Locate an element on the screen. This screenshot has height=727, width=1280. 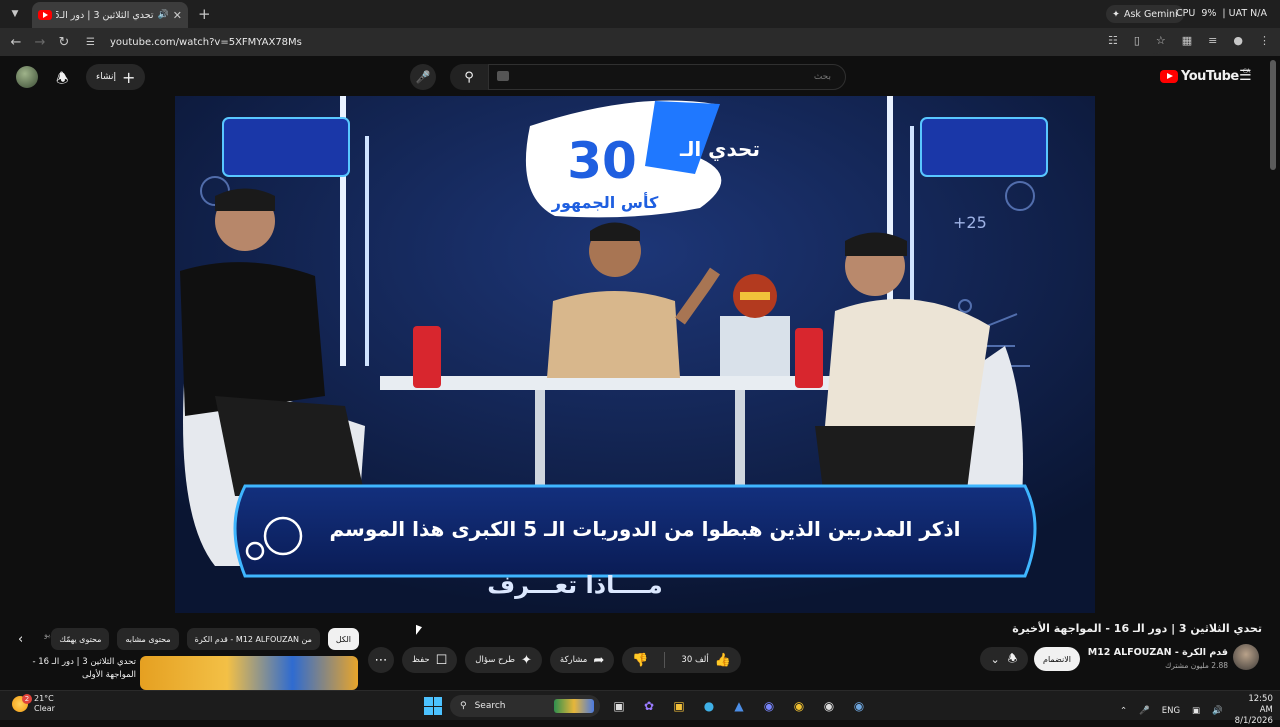
chip-from-channel: من M12 ALFOUZAN - قدم الكرة is located at coordinates (253, 639).